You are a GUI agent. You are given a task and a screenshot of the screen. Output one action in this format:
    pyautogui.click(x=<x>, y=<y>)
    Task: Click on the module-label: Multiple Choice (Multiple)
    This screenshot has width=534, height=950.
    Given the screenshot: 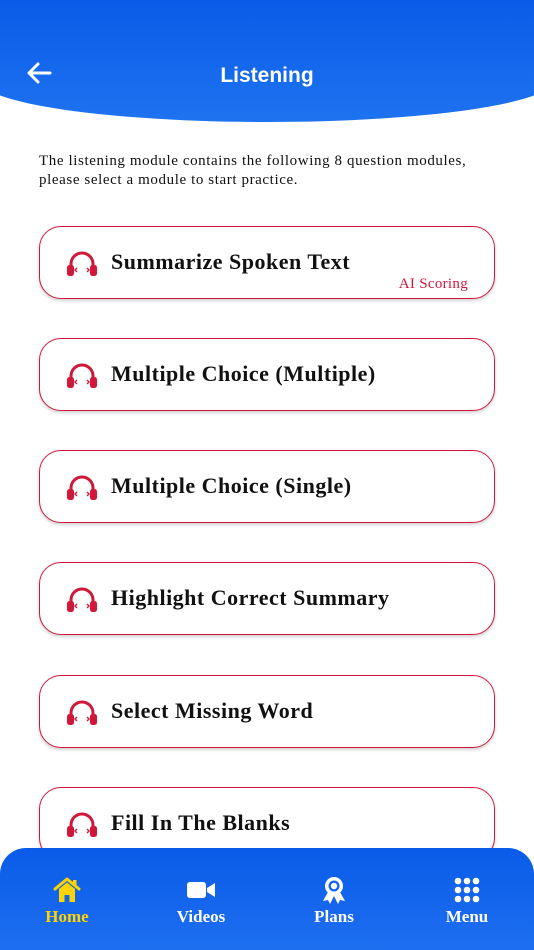 What is the action you would take?
    pyautogui.click(x=243, y=373)
    